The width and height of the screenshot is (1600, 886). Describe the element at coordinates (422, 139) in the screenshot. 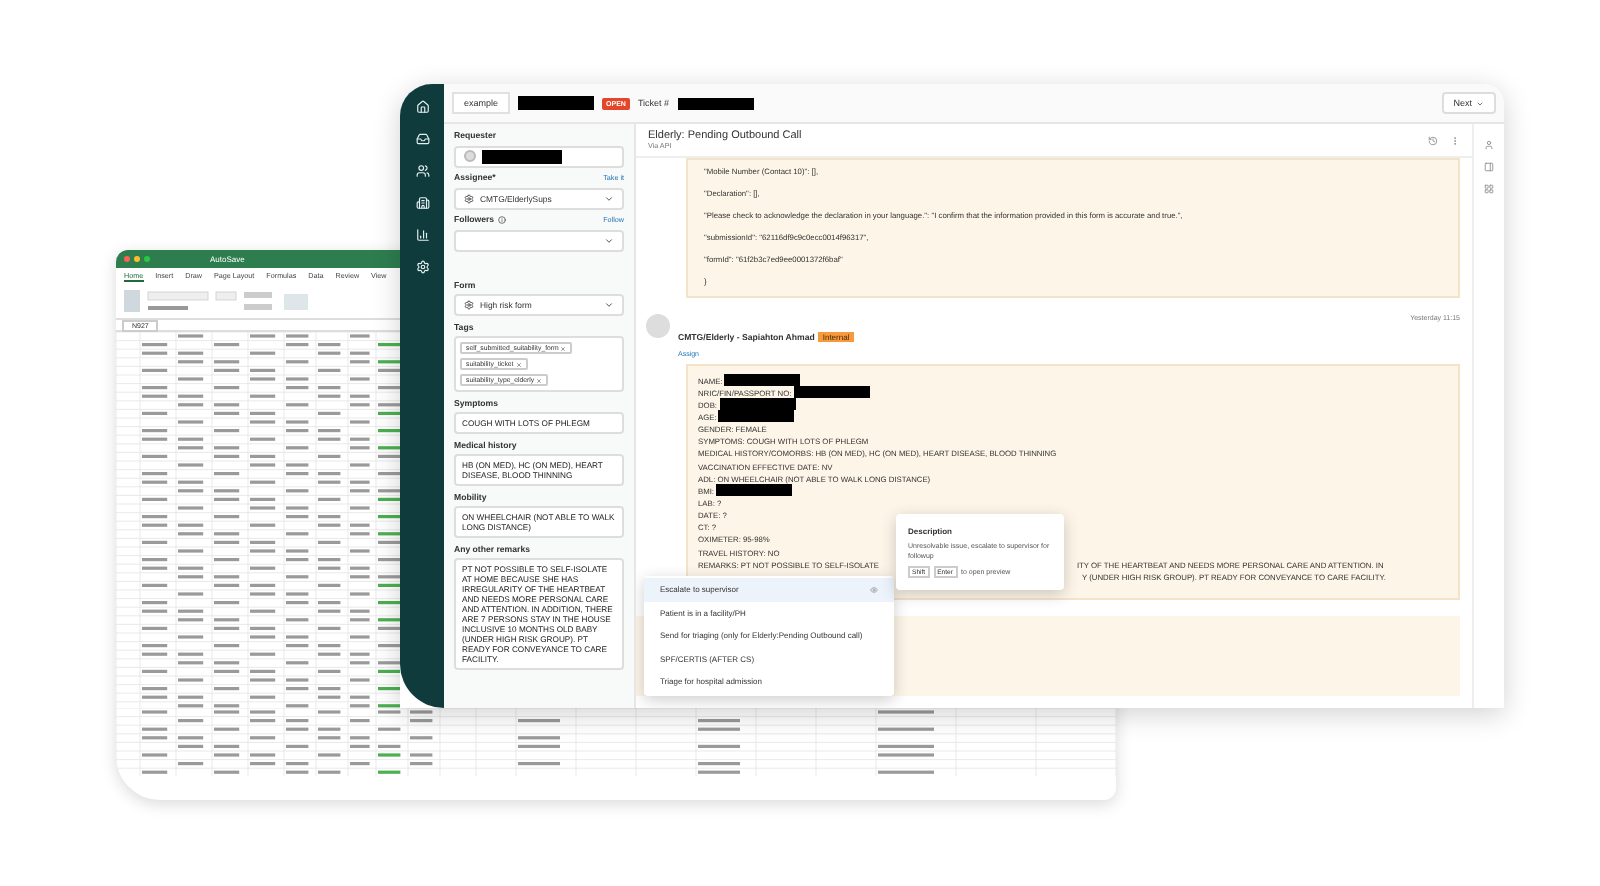

I see `inbox-icon` at that location.